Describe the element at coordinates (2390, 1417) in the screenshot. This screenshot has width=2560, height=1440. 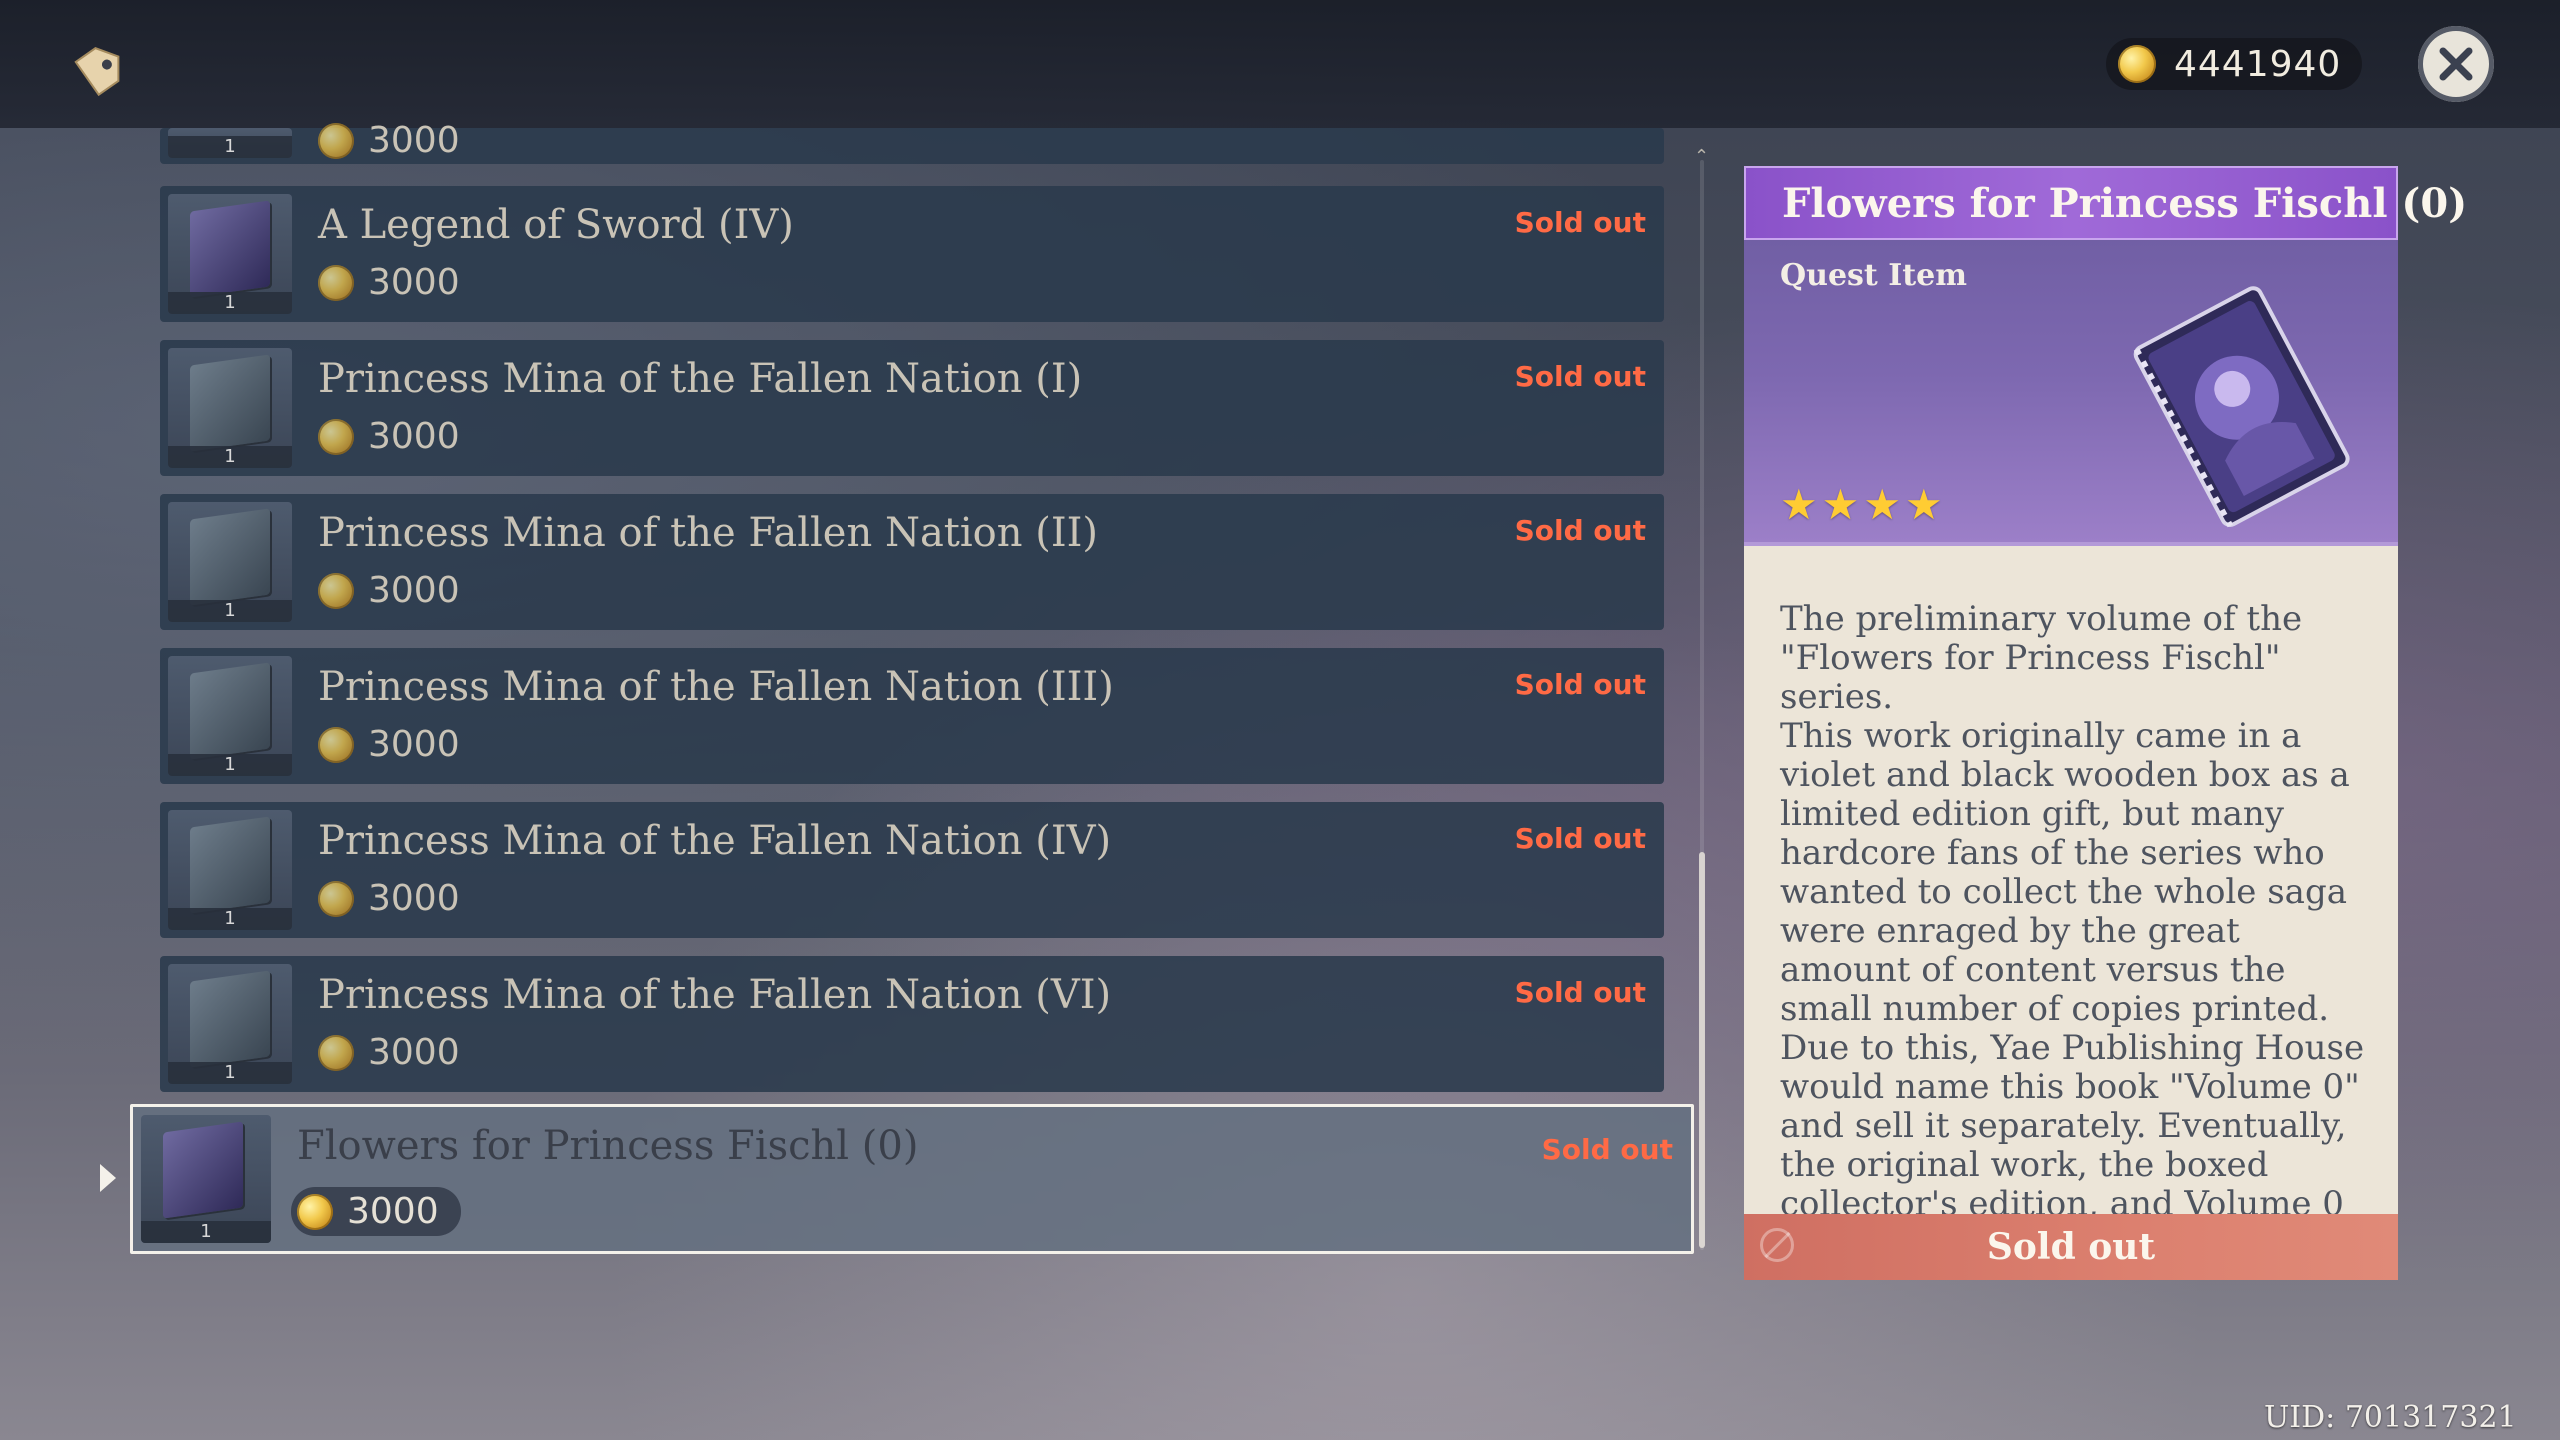
I see `player-uid: UID: 701317321` at that location.